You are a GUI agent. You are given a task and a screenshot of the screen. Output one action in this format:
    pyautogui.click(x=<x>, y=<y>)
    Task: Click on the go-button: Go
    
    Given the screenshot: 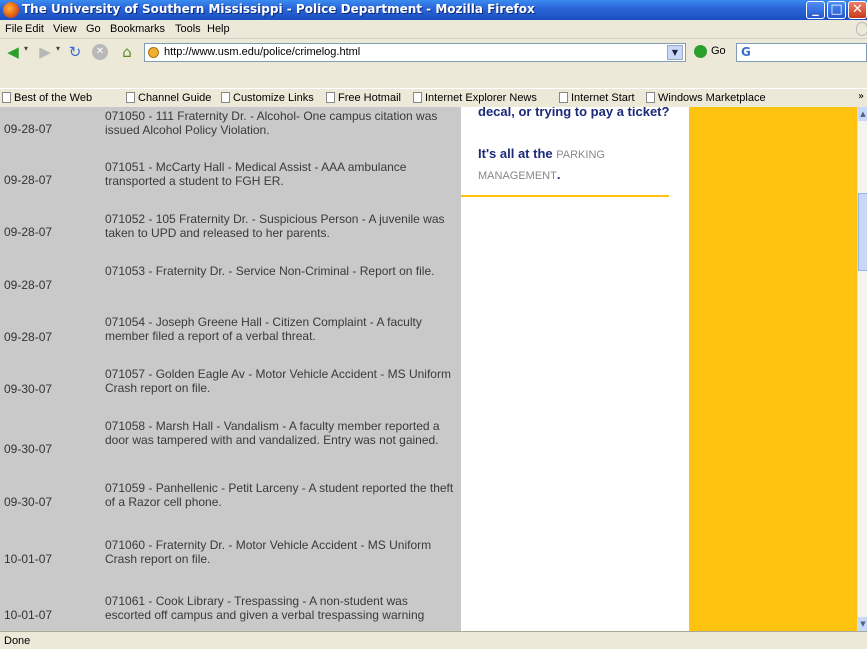 What is the action you would take?
    pyautogui.click(x=718, y=51)
    